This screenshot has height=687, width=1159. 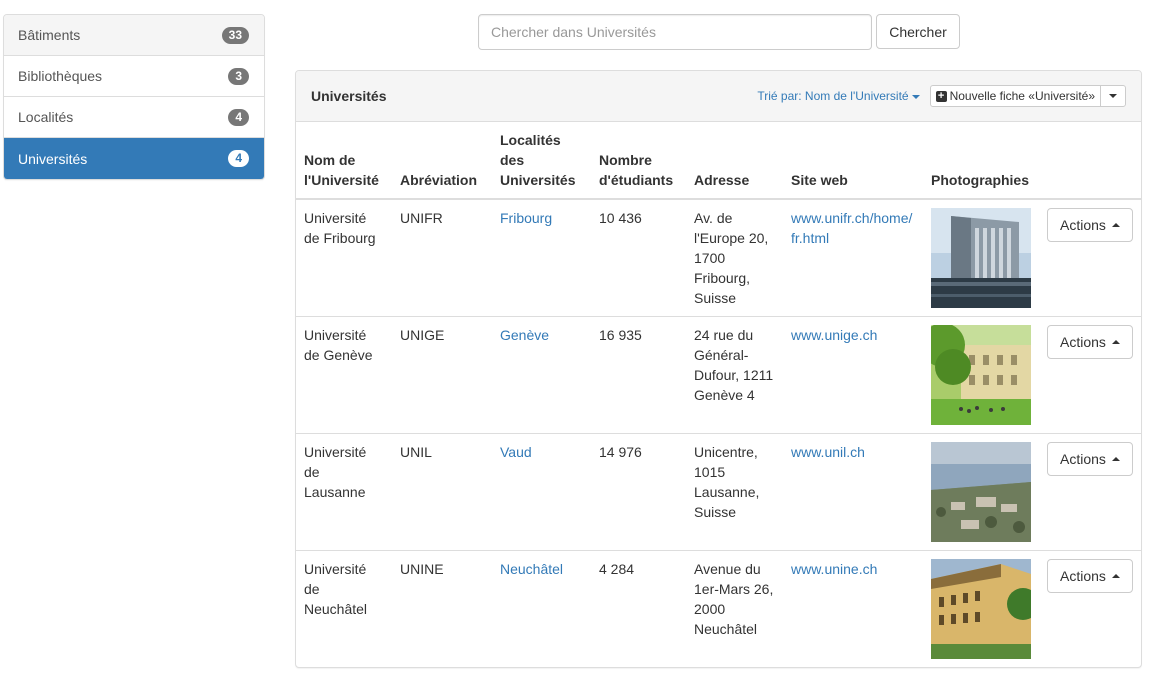 I want to click on new-button-label: Nouvelle fiche «Université», so click(x=1022, y=96).